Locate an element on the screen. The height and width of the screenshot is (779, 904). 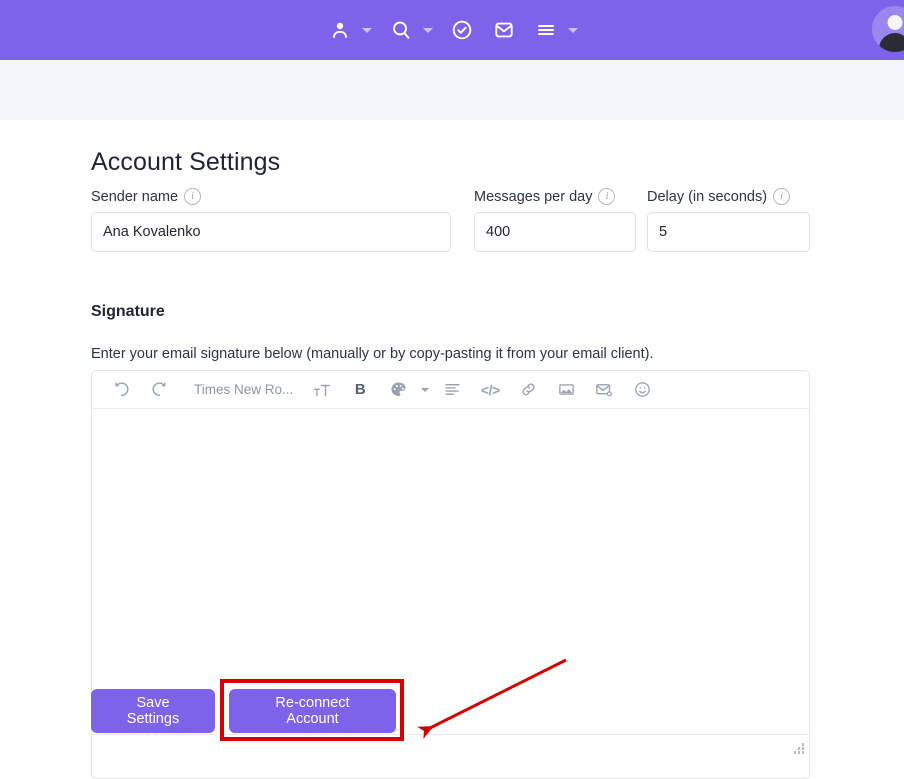
field-messages-per-day: Messages per day i is located at coordinates (555, 220).